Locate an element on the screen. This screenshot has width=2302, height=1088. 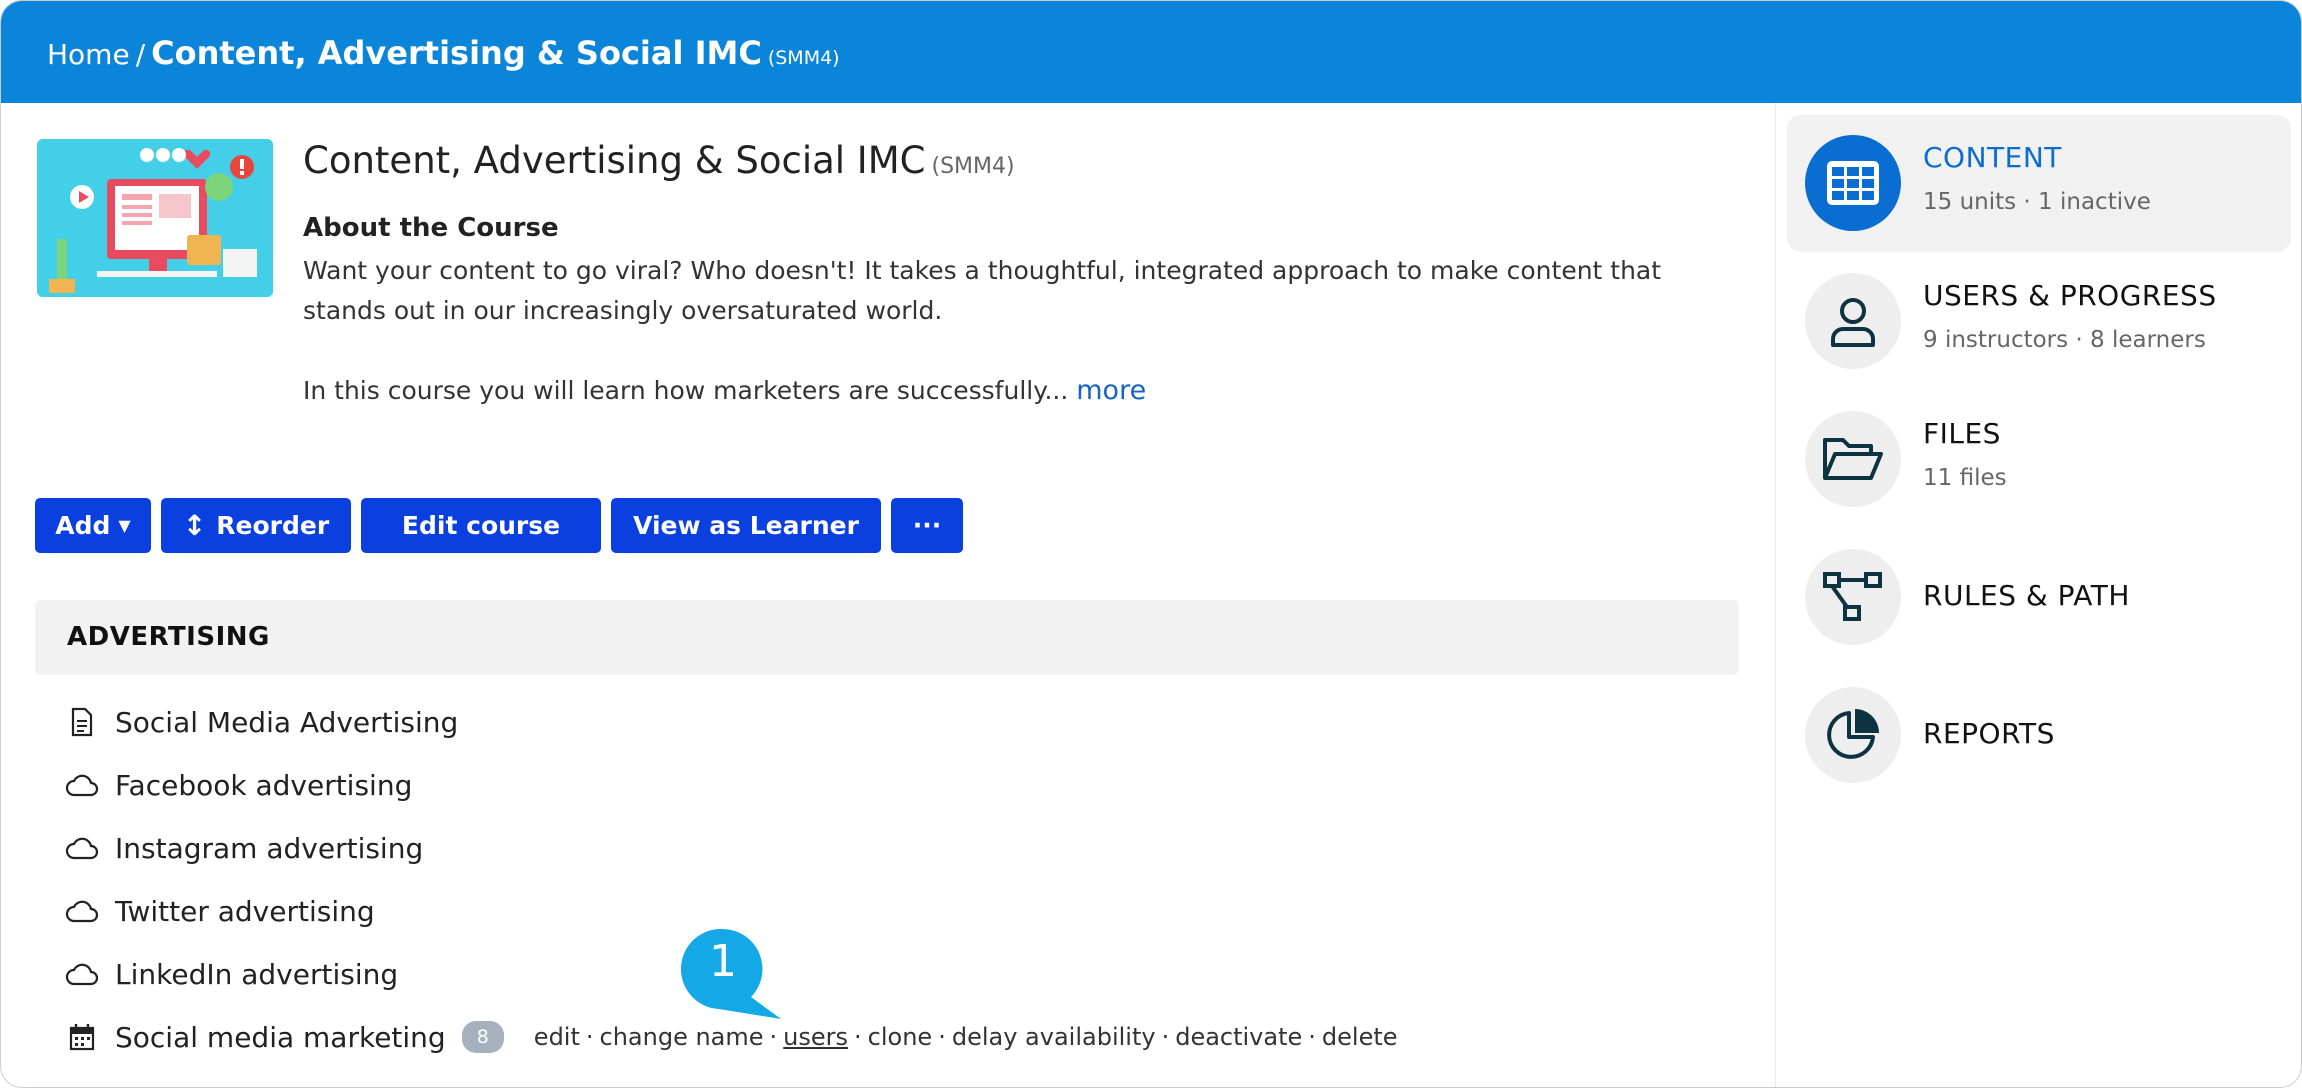
course-title-text: Content, Advertising & Social IMC is located at coordinates (614, 160).